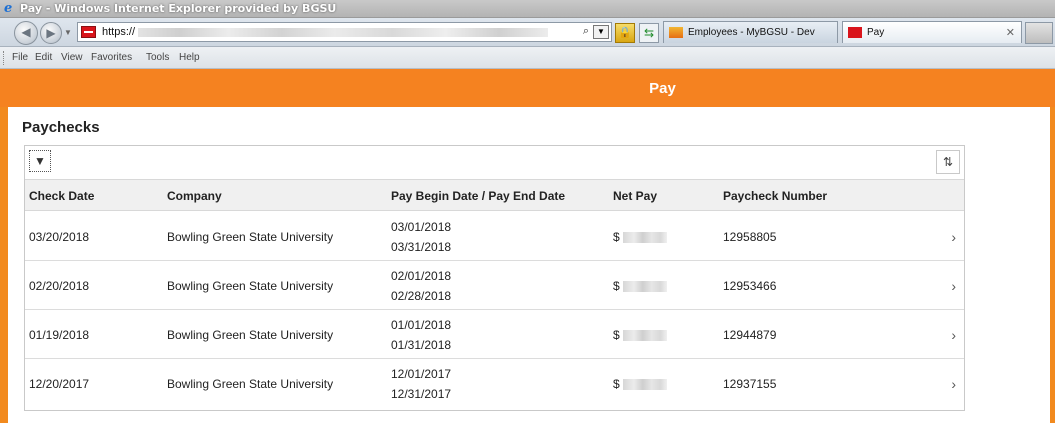 This screenshot has height=423, width=1055. Describe the element at coordinates (421, 296) in the screenshot. I see `pay-end-date: 02/28/2018` at that location.